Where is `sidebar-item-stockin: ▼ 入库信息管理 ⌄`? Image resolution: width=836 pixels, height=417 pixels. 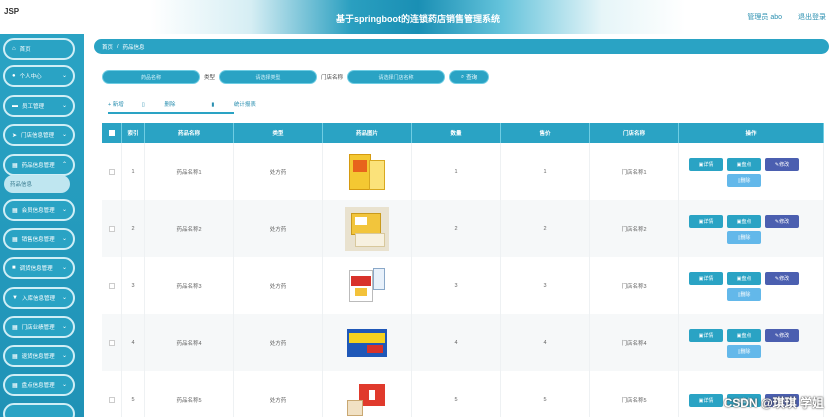 sidebar-item-stockin: ▼ 入库信息管理 ⌄ is located at coordinates (39, 298).